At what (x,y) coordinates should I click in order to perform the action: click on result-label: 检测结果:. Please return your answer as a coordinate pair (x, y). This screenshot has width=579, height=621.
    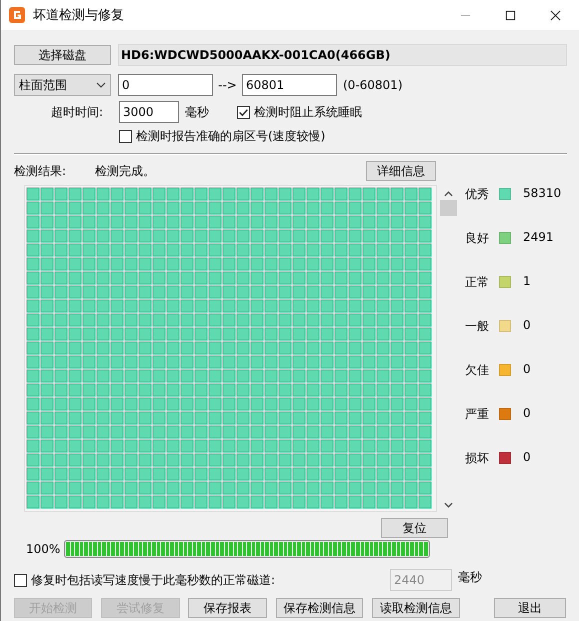
    Looking at the image, I should click on (41, 171).